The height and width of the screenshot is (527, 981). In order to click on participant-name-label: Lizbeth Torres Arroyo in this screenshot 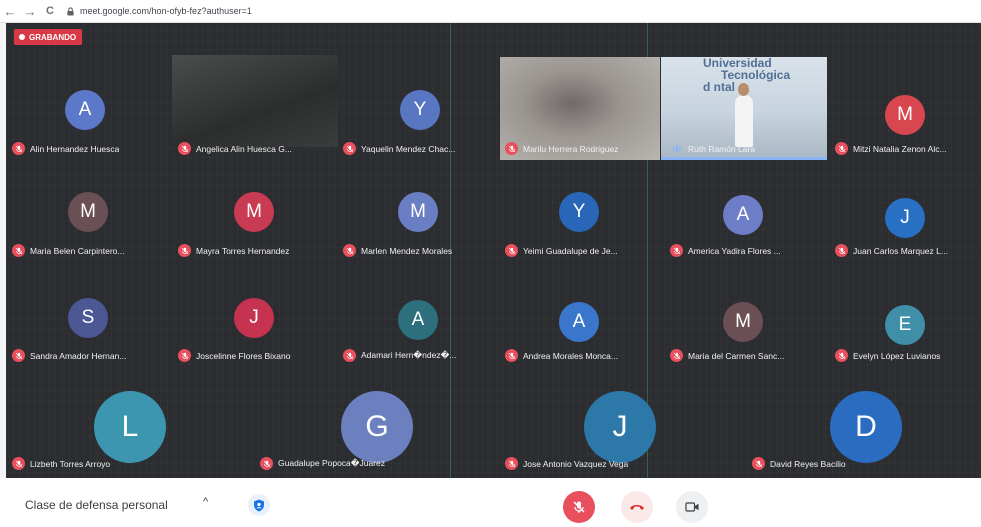, I will do `click(61, 463)`.